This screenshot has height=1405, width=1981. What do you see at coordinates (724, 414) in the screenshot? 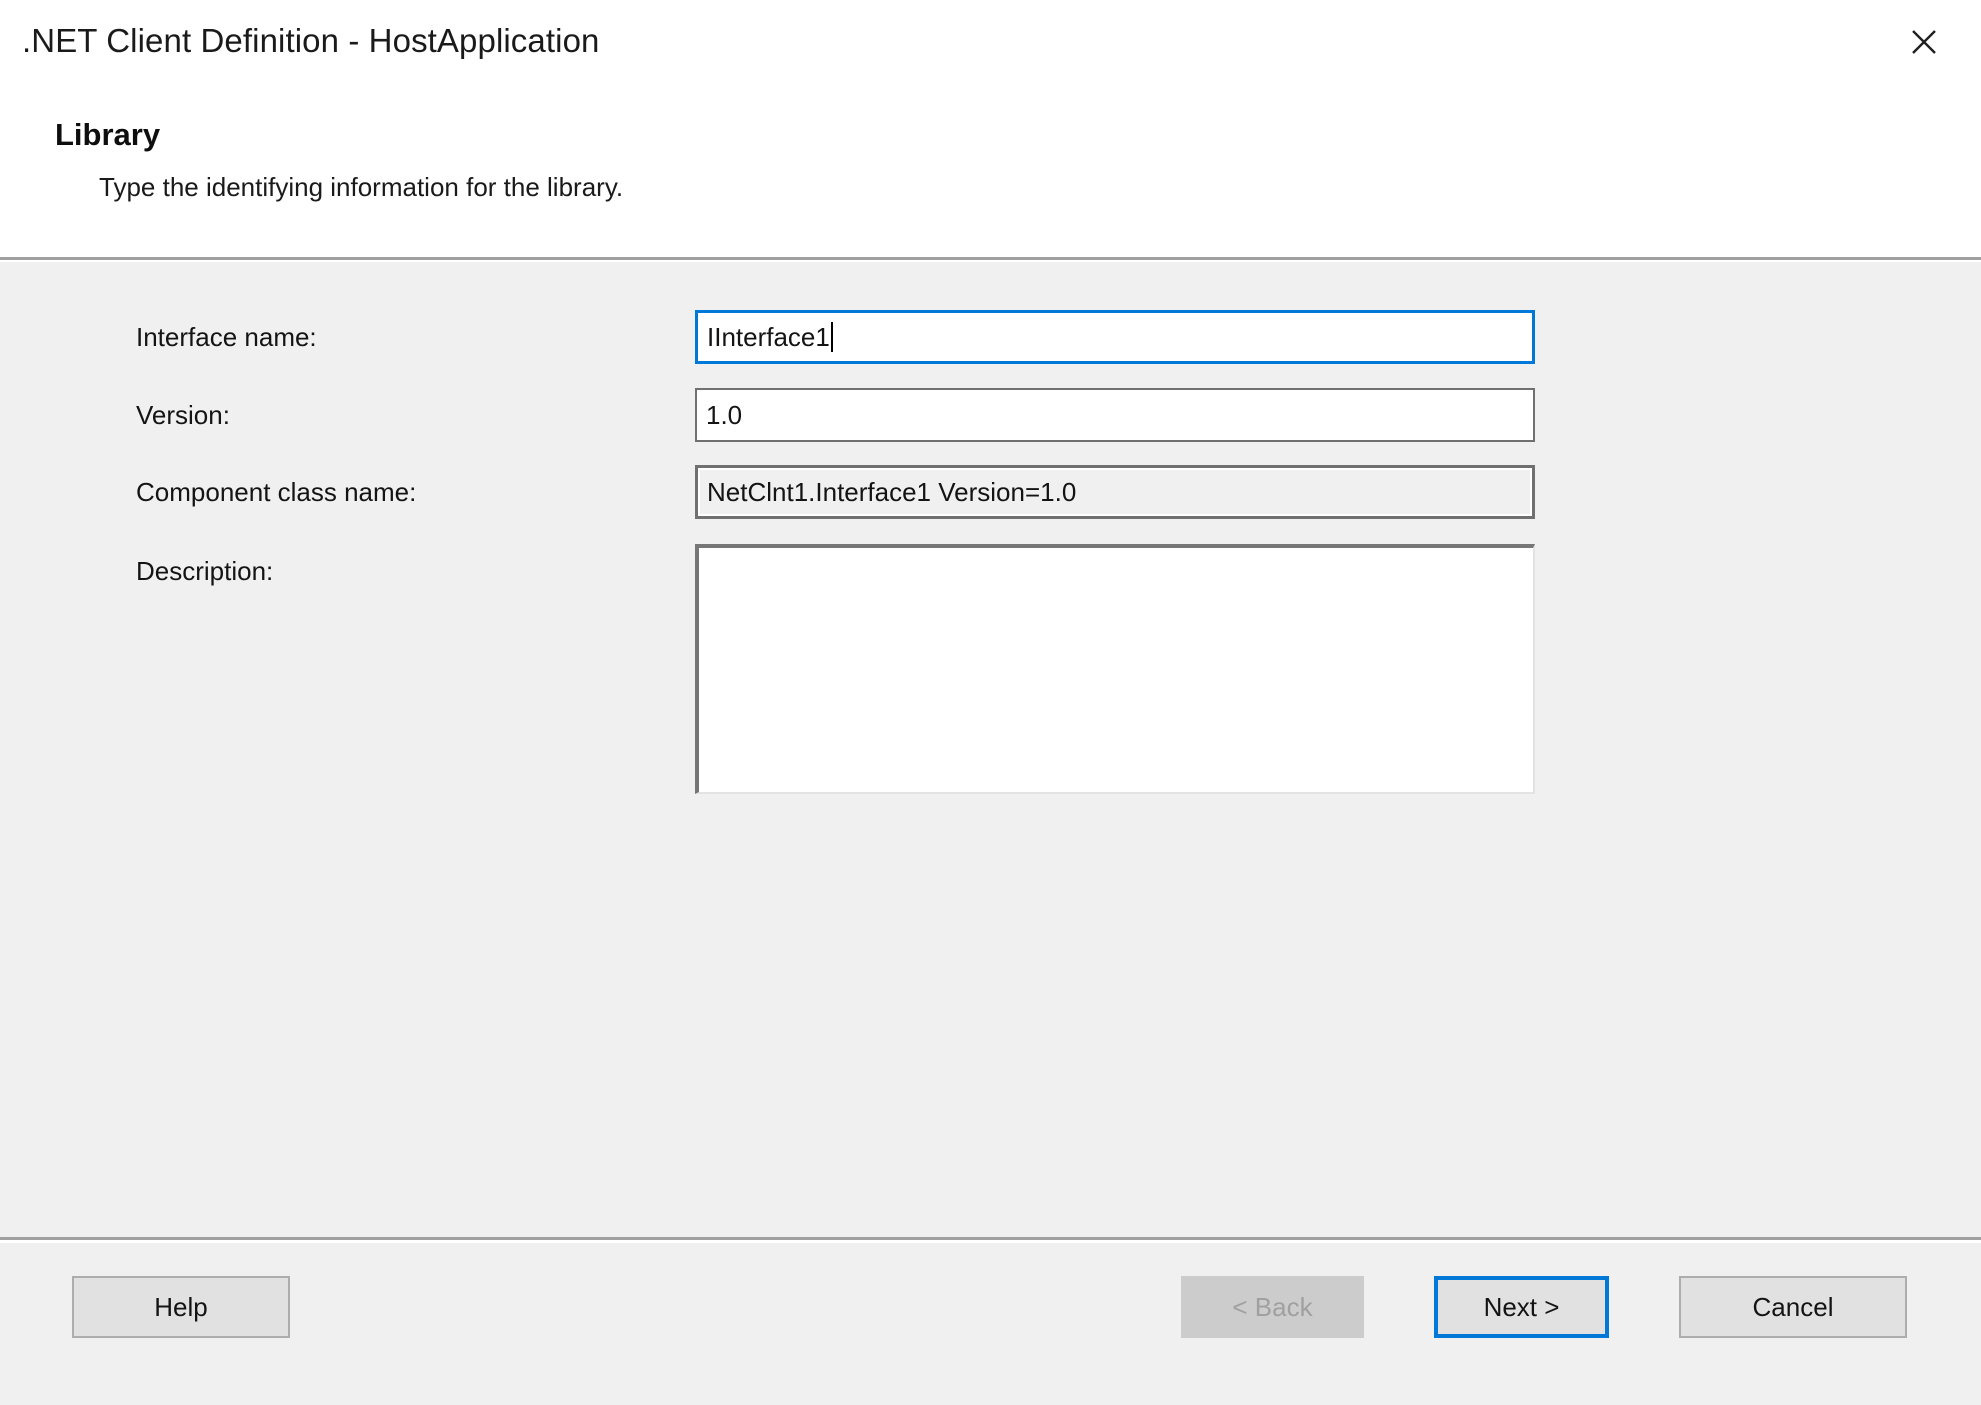
I see `version-value: 1.0` at bounding box center [724, 414].